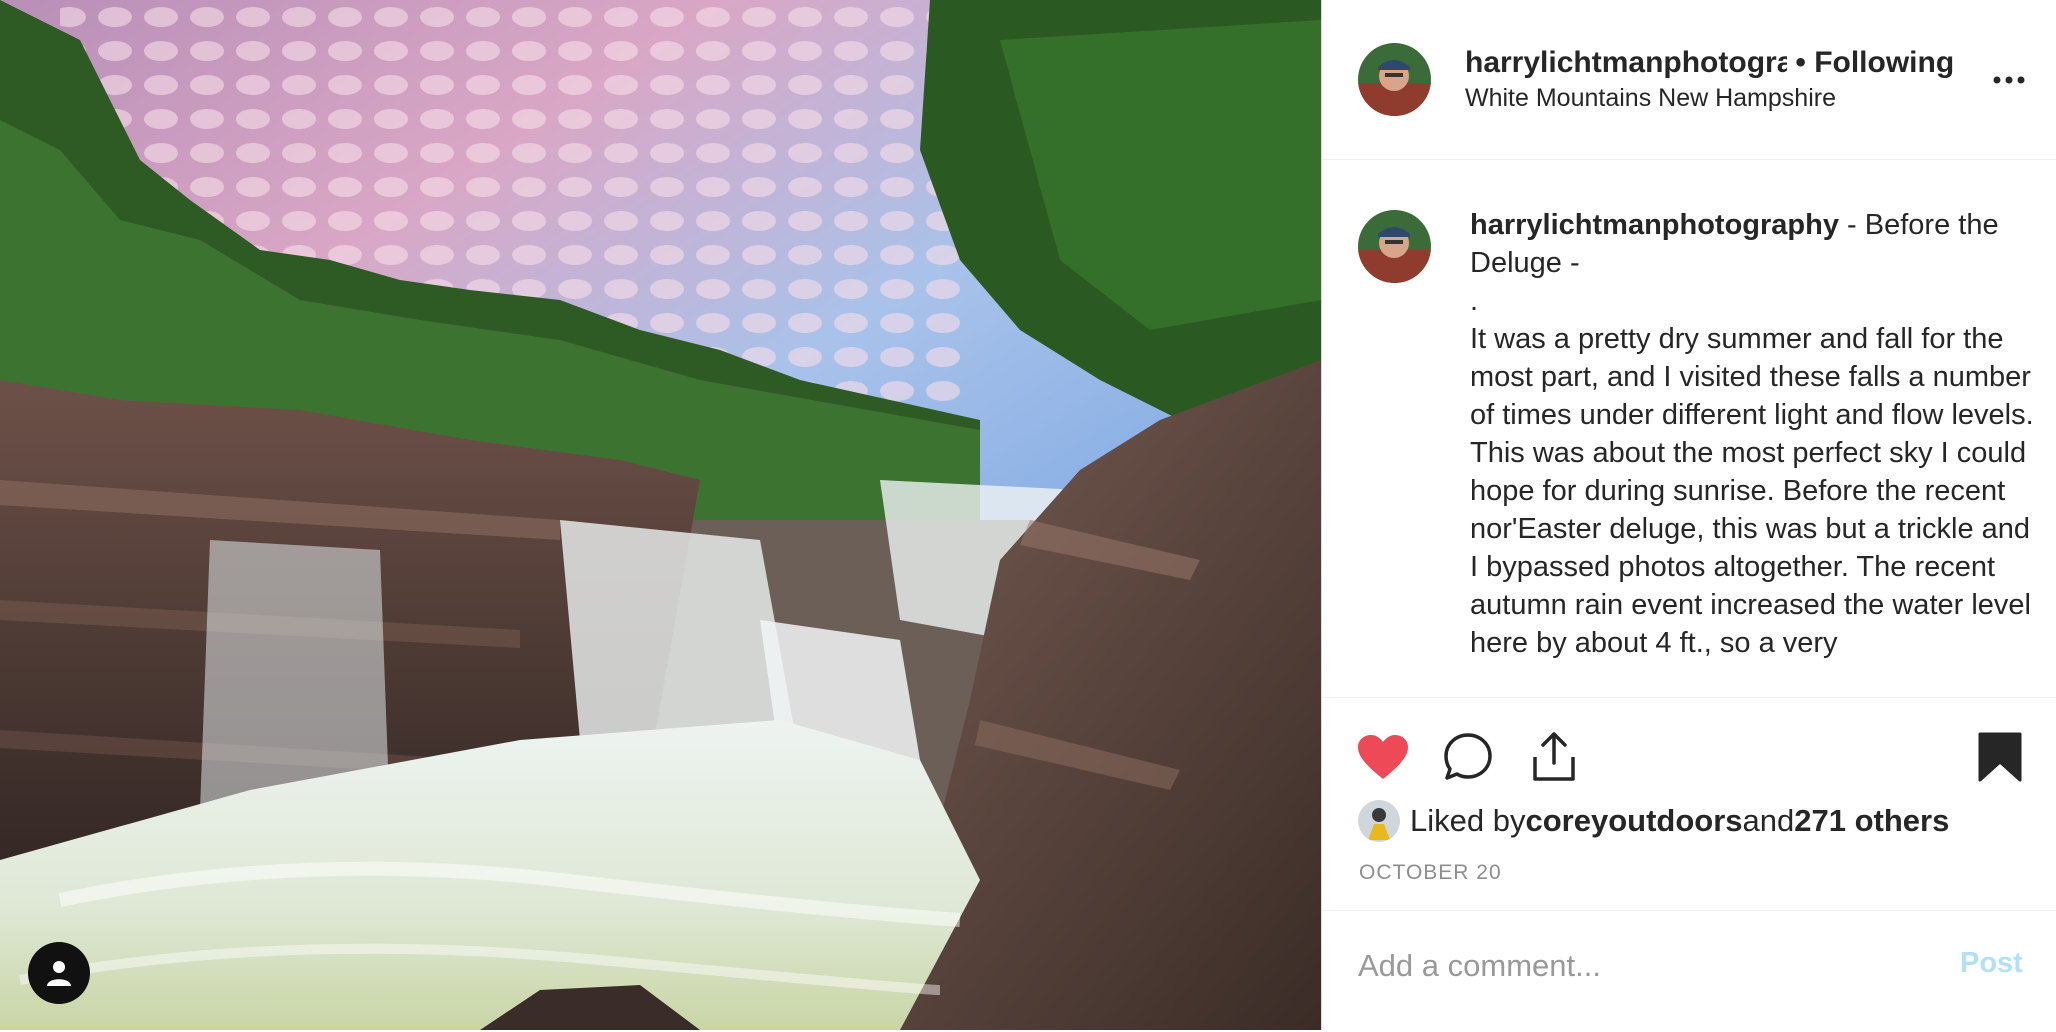 The image size is (2056, 1032). What do you see at coordinates (1430, 873) in the screenshot?
I see `post-date: OCTOBER 20` at bounding box center [1430, 873].